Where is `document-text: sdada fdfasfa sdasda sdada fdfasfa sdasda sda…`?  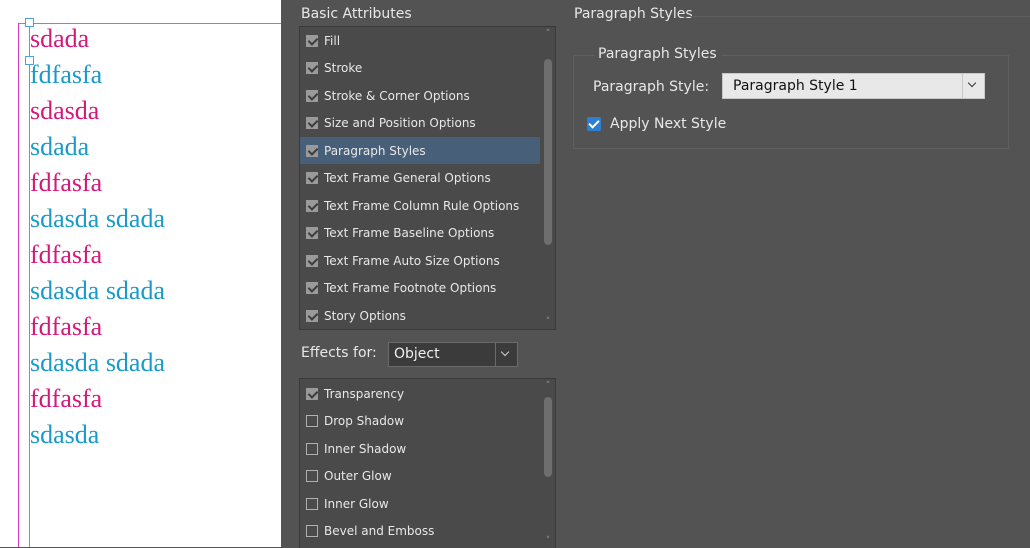
document-text: sdada fdfasfa sdasda sdada fdfasfa sdasda sda… is located at coordinates (97, 237).